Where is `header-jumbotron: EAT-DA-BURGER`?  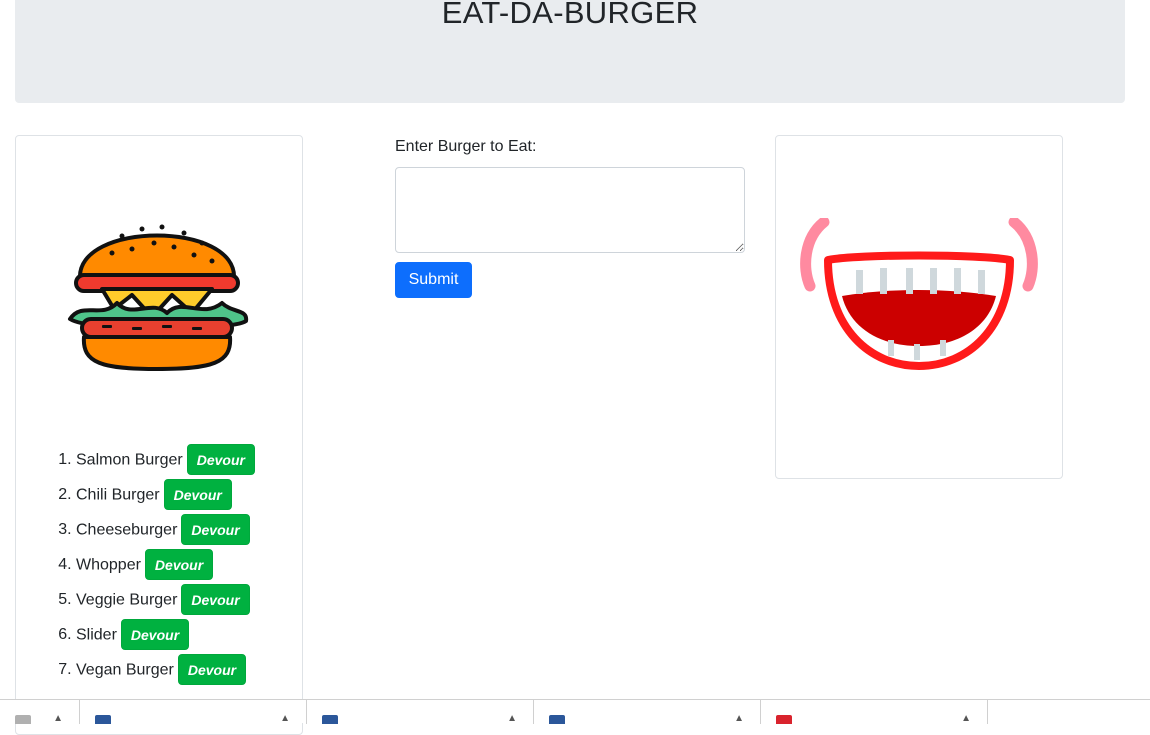
header-jumbotron: EAT-DA-BURGER is located at coordinates (570, 51).